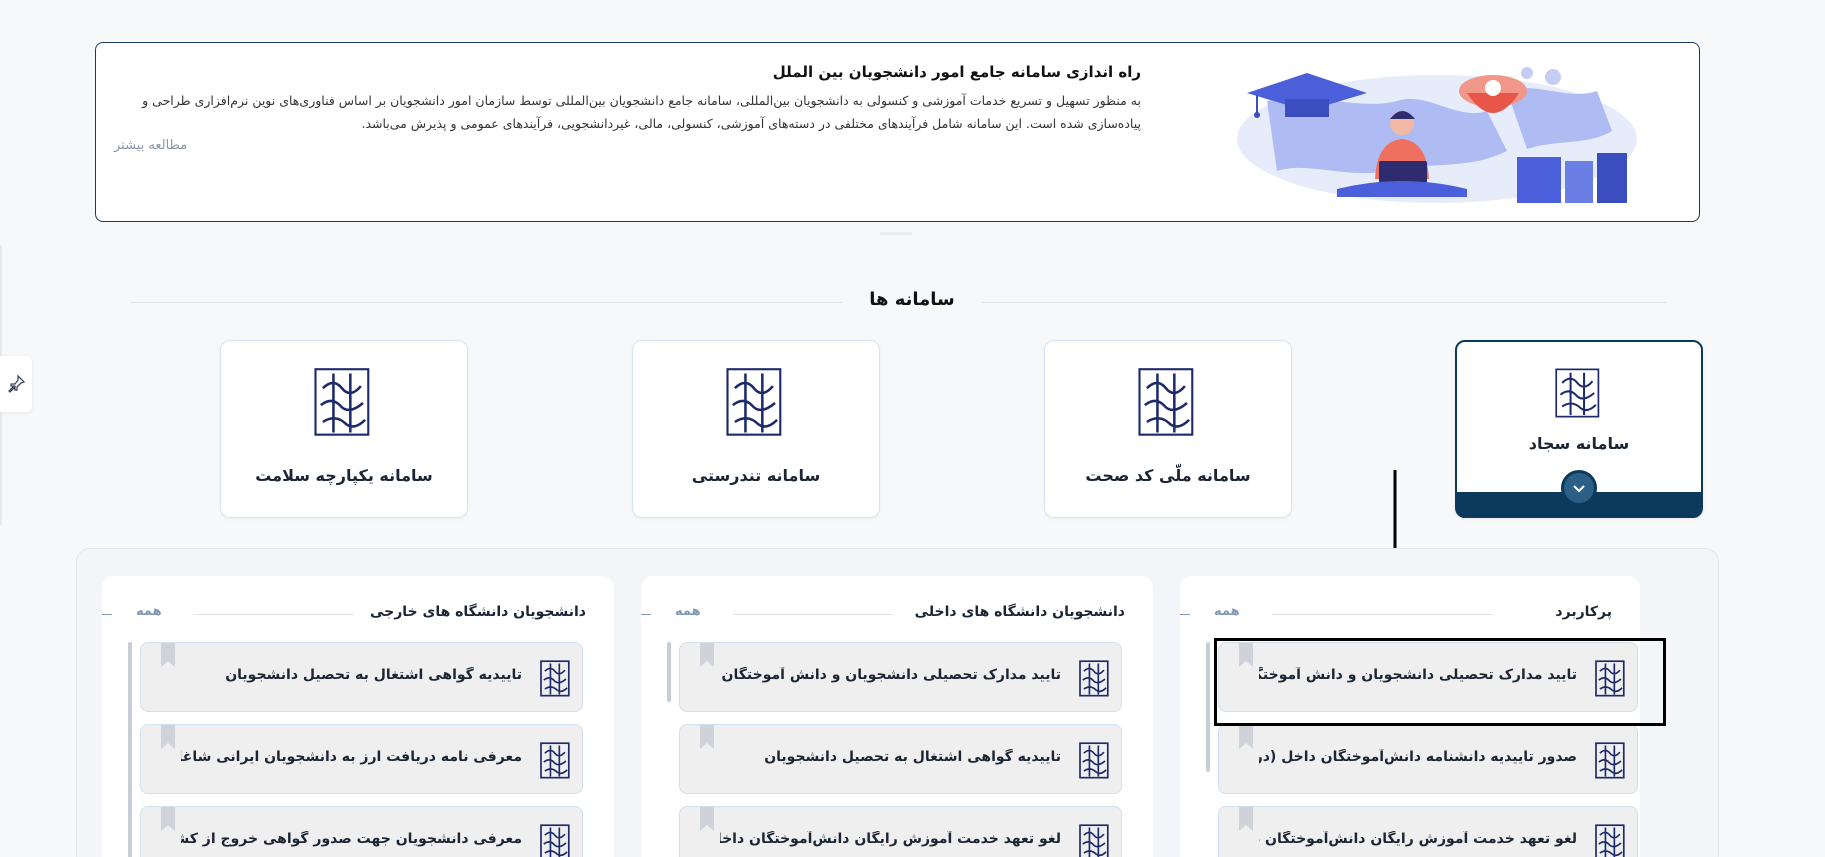 The height and width of the screenshot is (857, 1825). Describe the element at coordinates (912, 299) in the screenshot. I see `systems-section-title: سامانه ها` at that location.